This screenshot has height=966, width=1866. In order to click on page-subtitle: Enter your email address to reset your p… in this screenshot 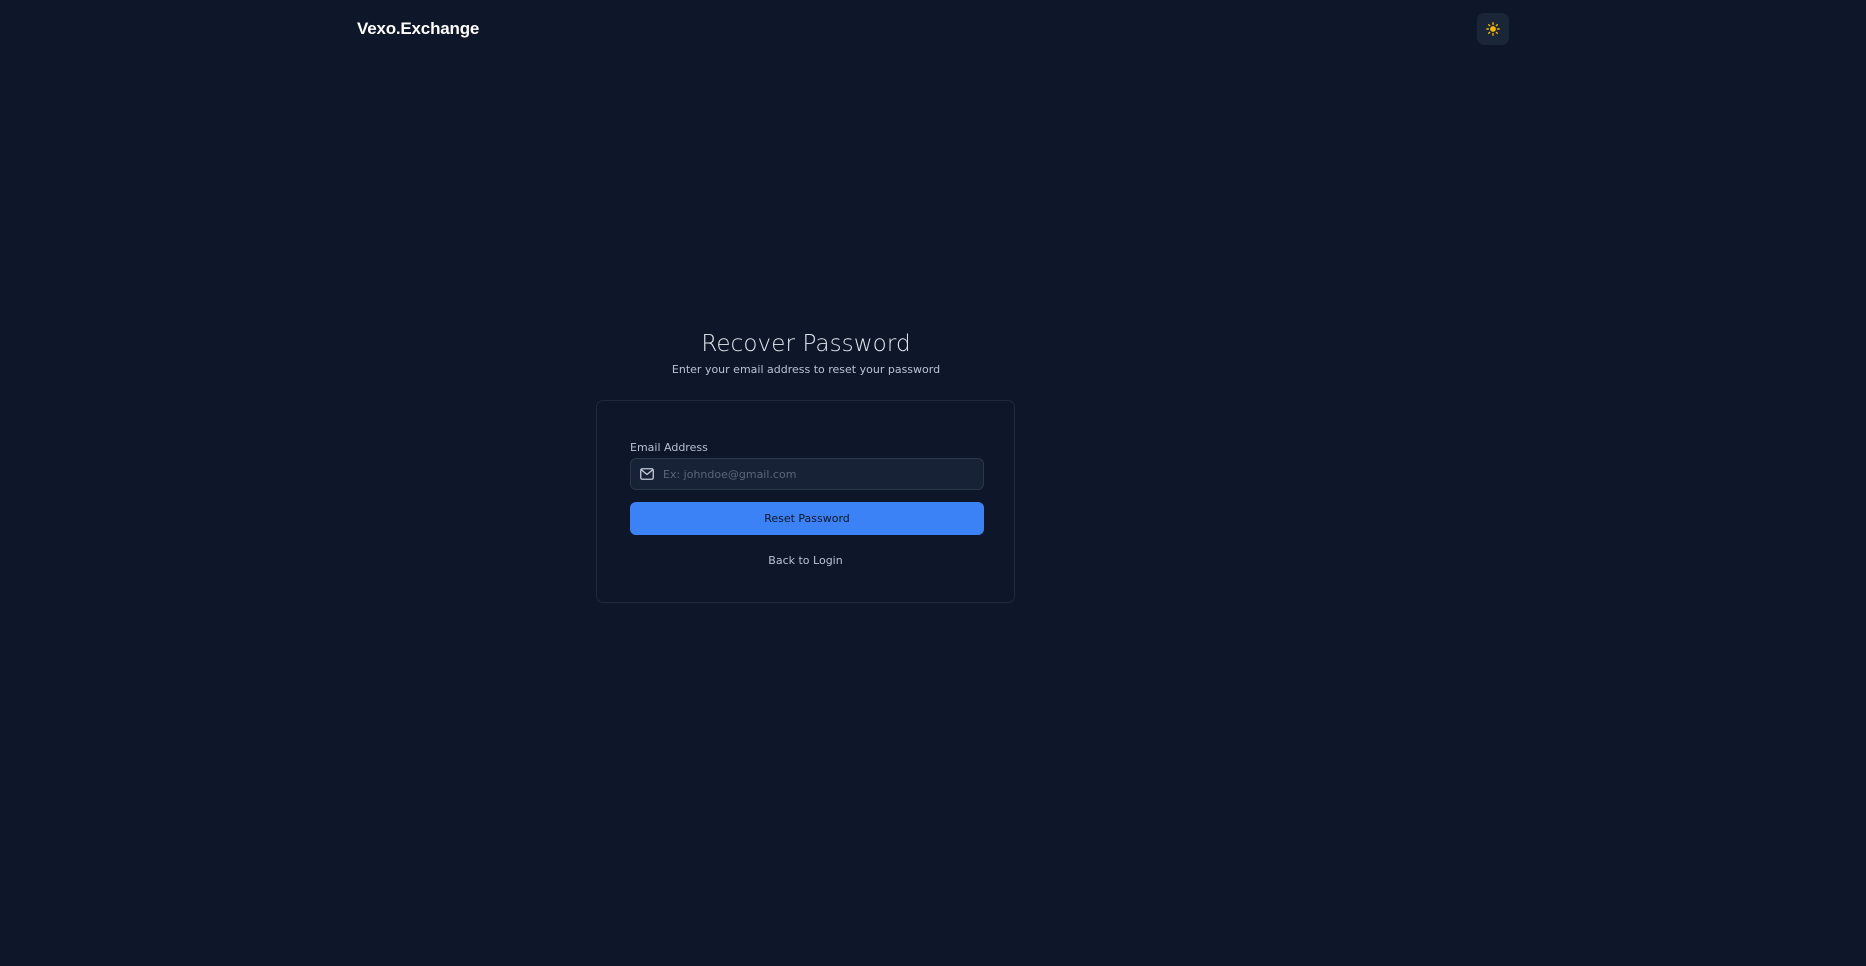, I will do `click(806, 369)`.